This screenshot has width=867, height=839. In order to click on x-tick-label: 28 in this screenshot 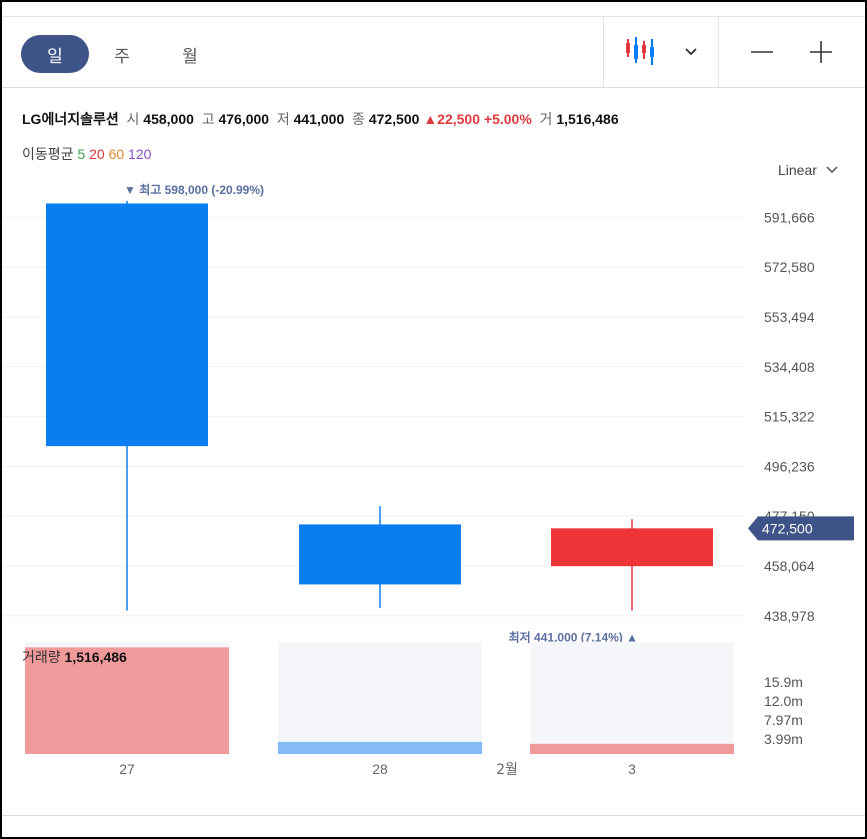, I will do `click(380, 769)`.